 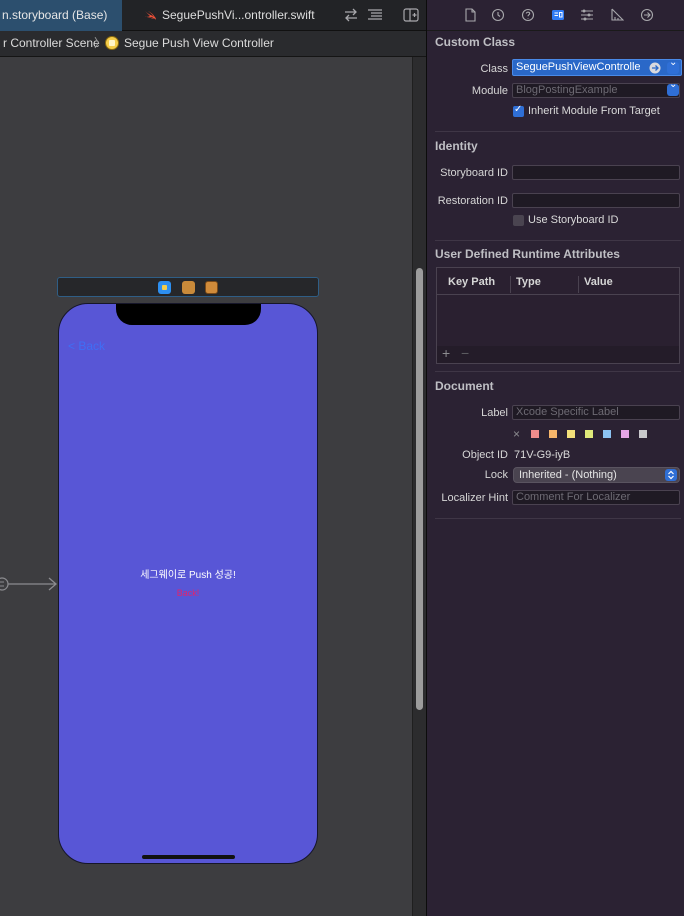 I want to click on scene-dock, so click(x=188, y=287).